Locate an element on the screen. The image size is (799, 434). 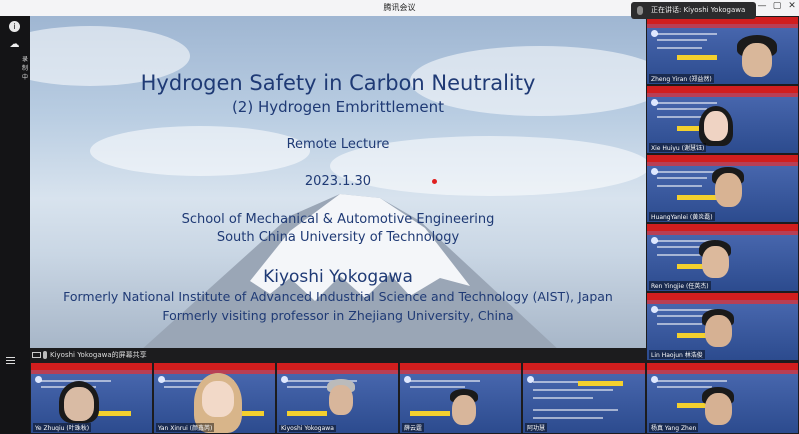
participant-name: 阿功慧 is located at coordinates (536, 427).